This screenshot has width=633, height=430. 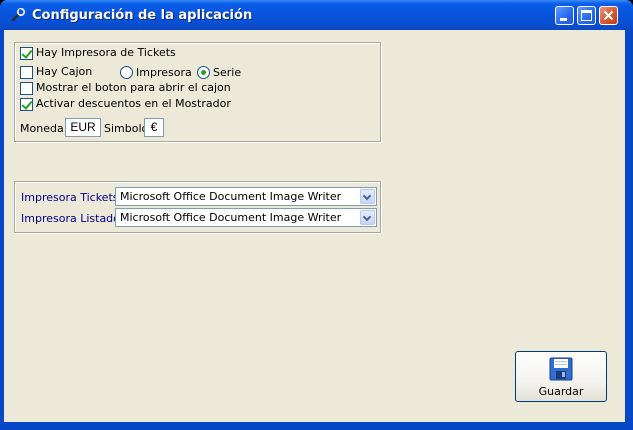 What do you see at coordinates (227, 72) in the screenshot?
I see `radio-serie-label: Serie` at bounding box center [227, 72].